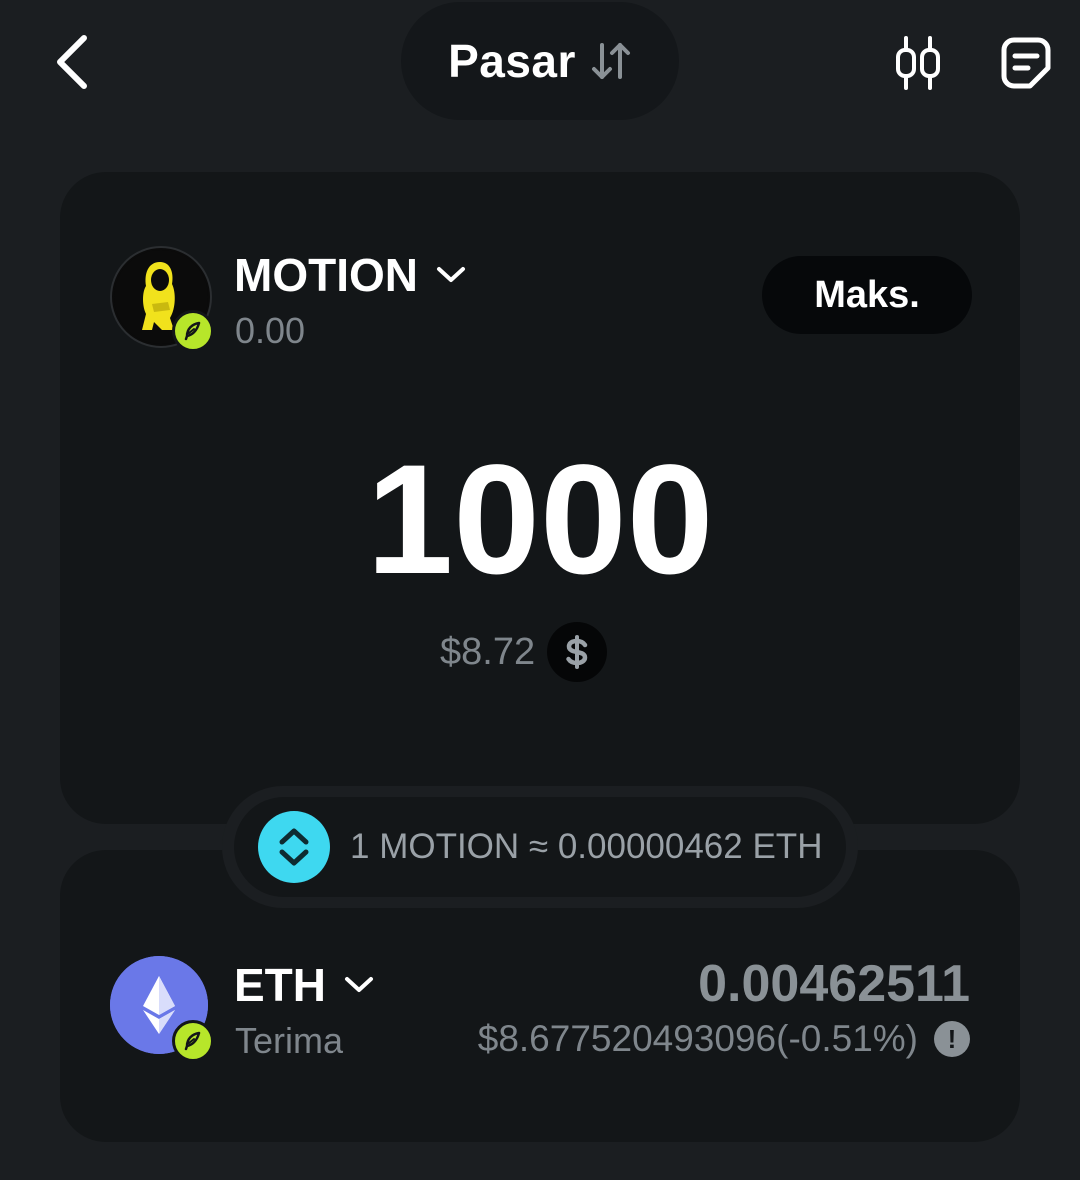  Describe the element at coordinates (586, 846) in the screenshot. I see `exchange-rate-text: 1 MOTION ≈ 0.00000462 ETH` at that location.